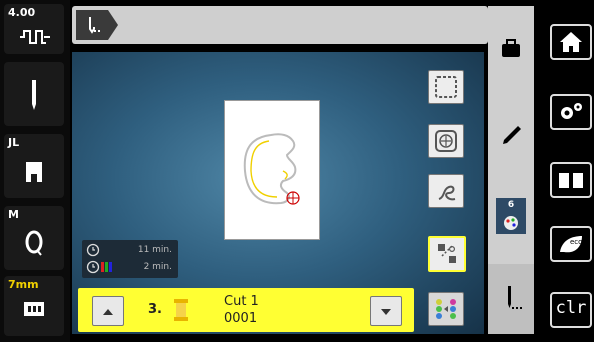 Image resolution: width=594 pixels, height=342 pixels. I want to click on presser-foot-button: JL, so click(34, 166).